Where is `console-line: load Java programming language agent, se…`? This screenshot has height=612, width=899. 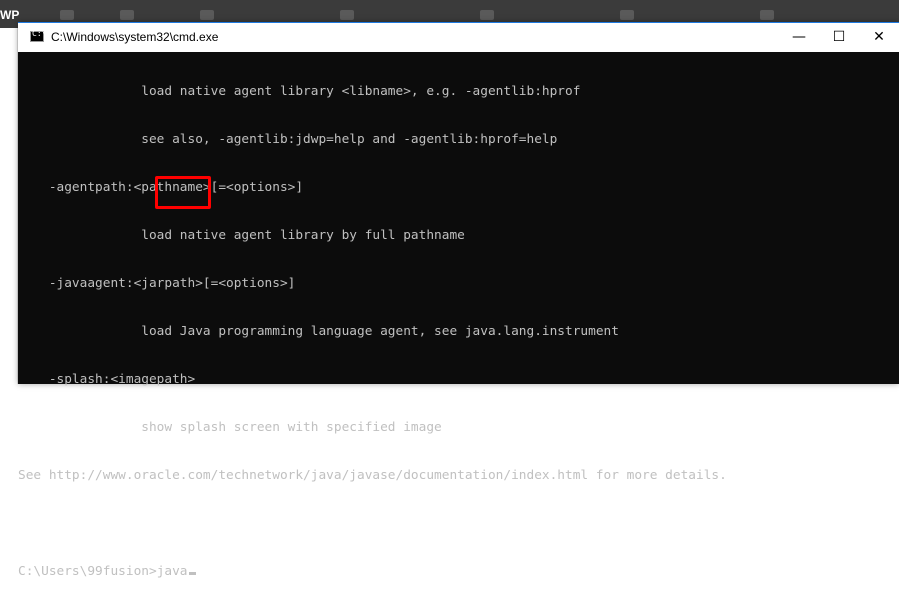 console-line: load Java programming language agent, se… is located at coordinates (318, 331).